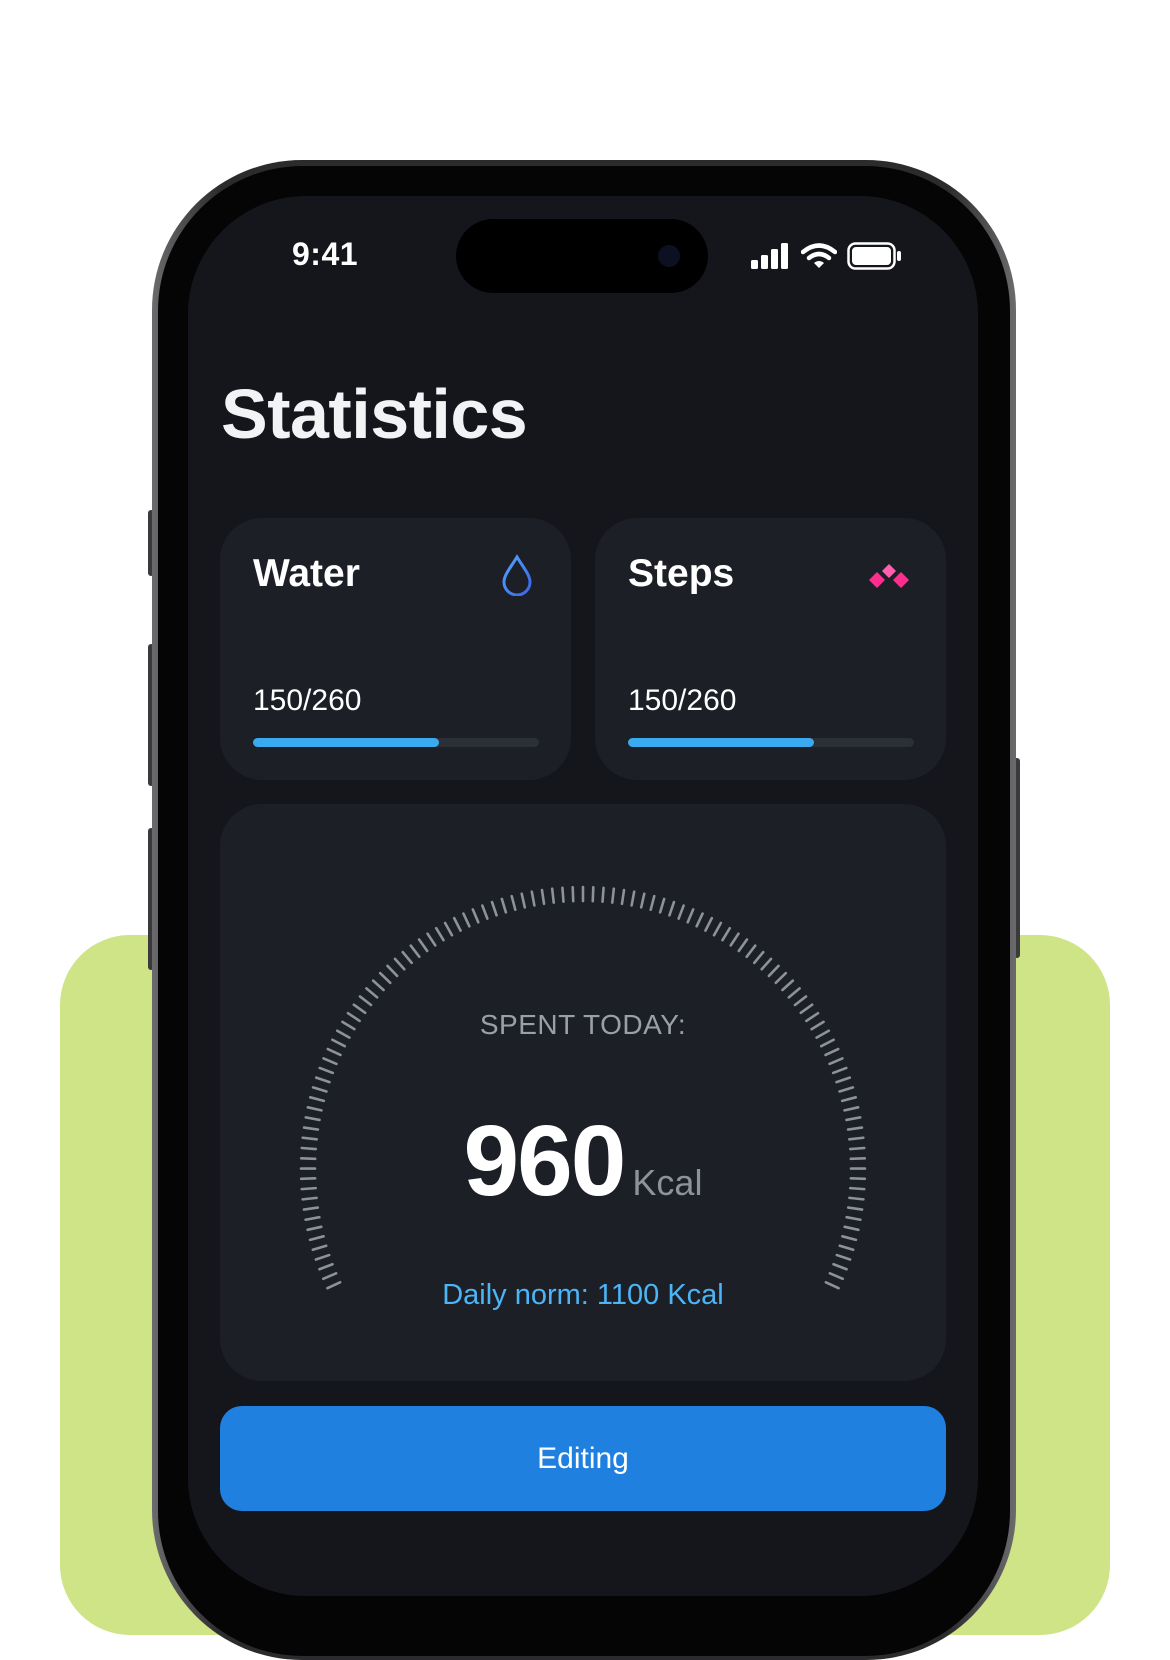  Describe the element at coordinates (583, 1025) in the screenshot. I see `spent-today-label: SPENT TODAY:` at that location.